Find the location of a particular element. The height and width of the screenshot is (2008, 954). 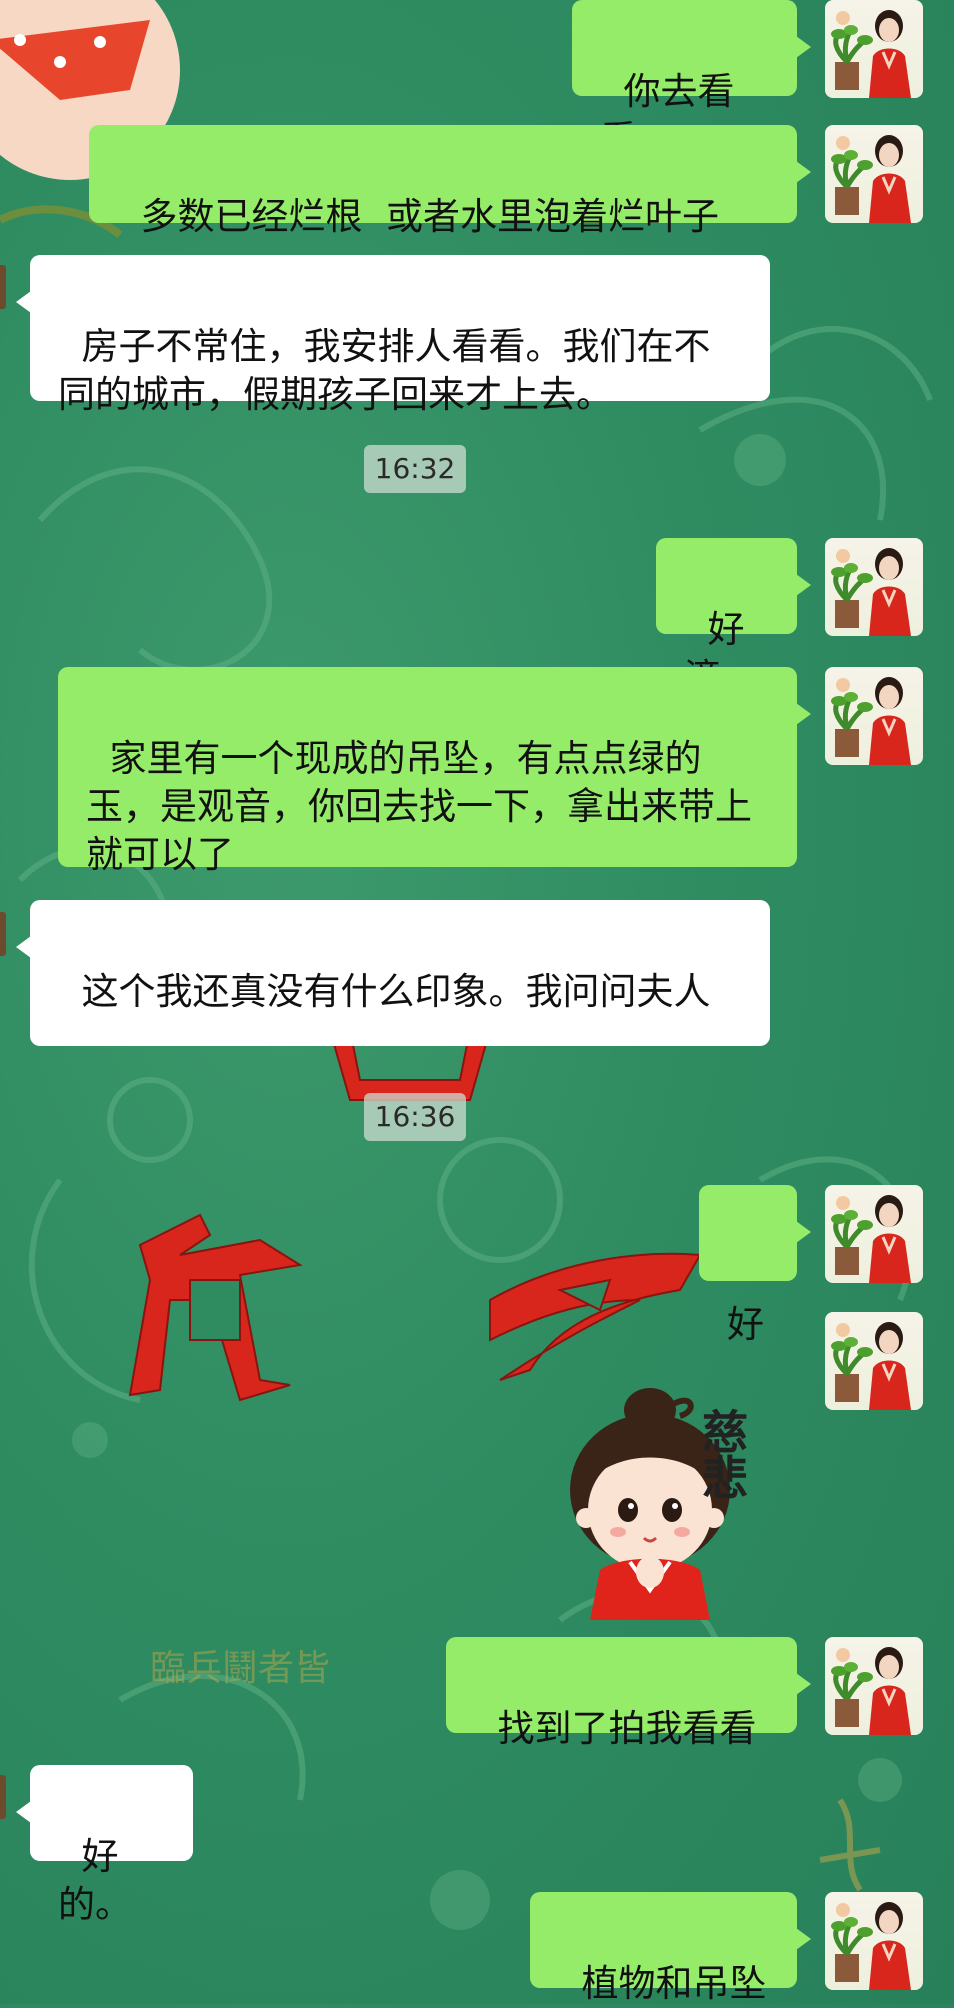

message-bubble-outgoing: 家里有一个现成的吊坠，有点点绿的玉，是观音，你回去找一下，拿出来带上就可以了 is located at coordinates (434, 771).